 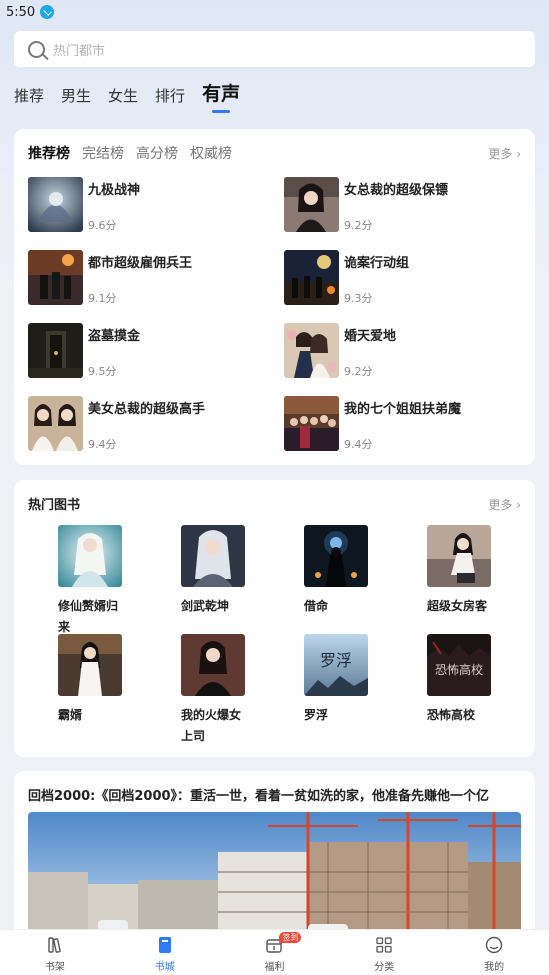 I want to click on nav-bookshelf: 书架, so click(x=55, y=952).